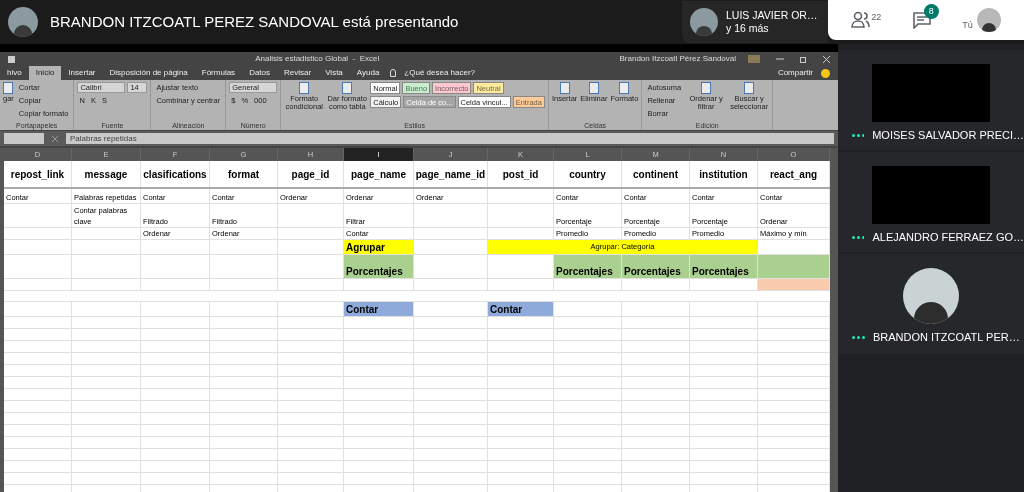 Image resolution: width=1024 pixels, height=492 pixels. Describe the element at coordinates (861, 20) in the screenshot. I see `people-icon` at that location.